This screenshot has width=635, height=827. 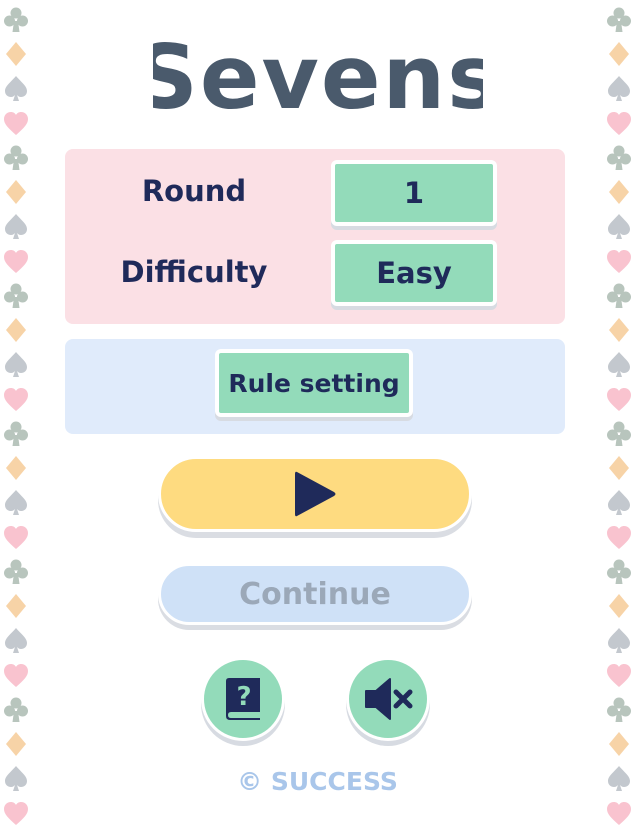 I want to click on help-book-icon: ?, so click(x=243, y=699).